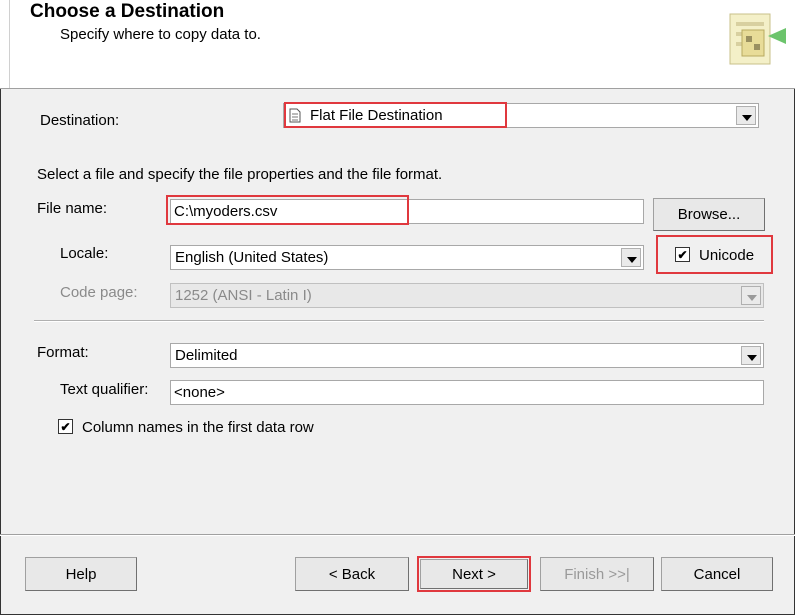  I want to click on text-qualifier-input: <none>, so click(467, 392).